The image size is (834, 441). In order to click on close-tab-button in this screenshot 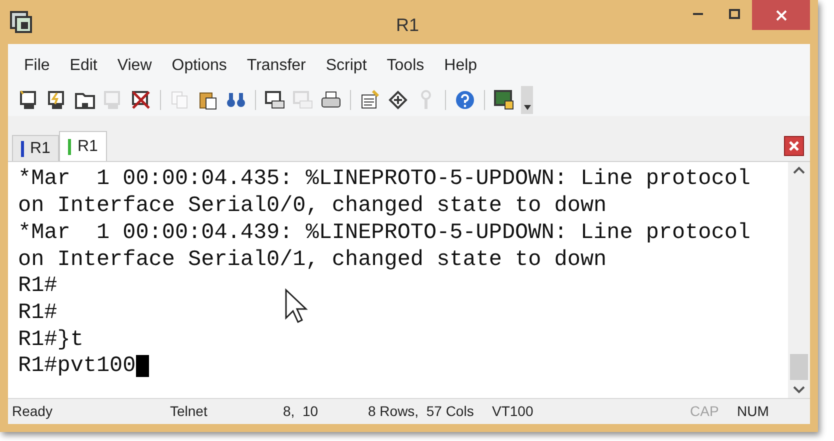, I will do `click(794, 146)`.